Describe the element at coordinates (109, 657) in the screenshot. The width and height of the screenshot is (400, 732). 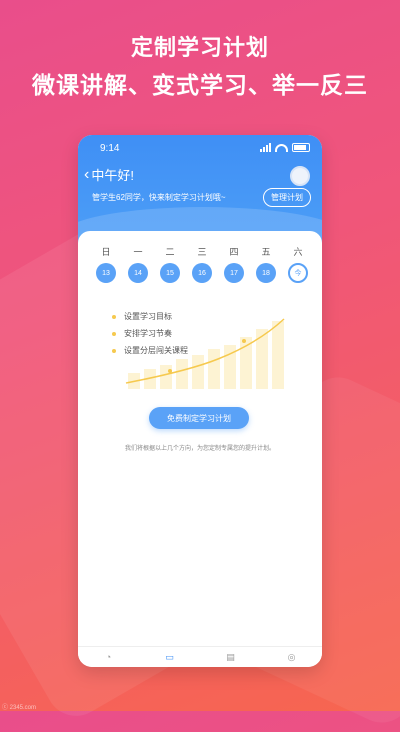
I see `chart-icon: ◔` at that location.